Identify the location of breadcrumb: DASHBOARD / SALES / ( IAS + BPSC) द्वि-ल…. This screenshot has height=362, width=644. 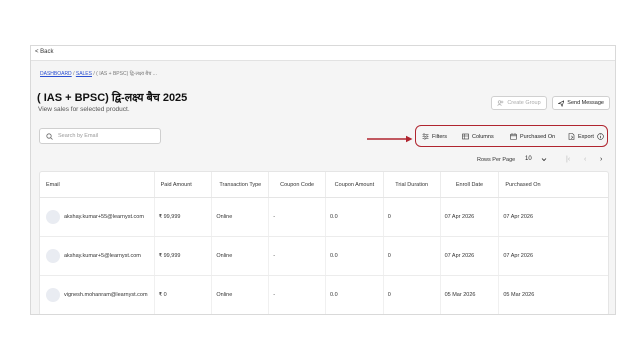
(98, 74).